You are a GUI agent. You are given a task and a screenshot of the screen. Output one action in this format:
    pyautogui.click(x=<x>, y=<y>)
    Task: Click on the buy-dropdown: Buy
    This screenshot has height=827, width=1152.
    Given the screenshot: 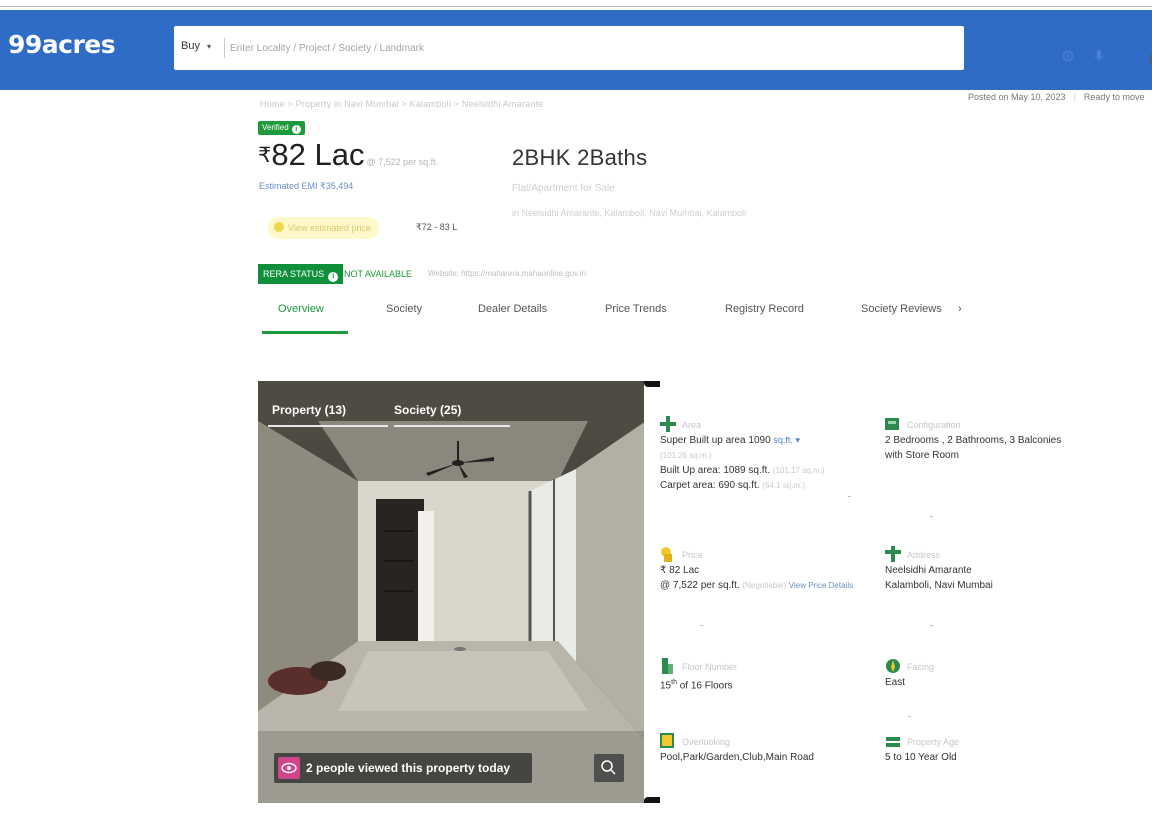 What is the action you would take?
    pyautogui.click(x=190, y=46)
    